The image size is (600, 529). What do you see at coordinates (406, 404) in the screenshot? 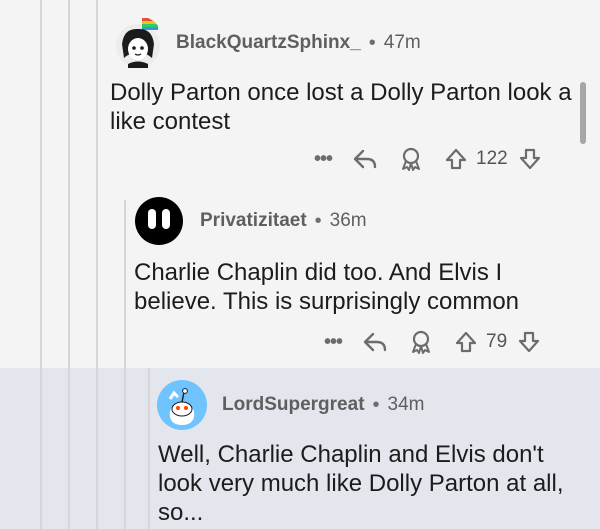
I see `timestamp: 34m` at bounding box center [406, 404].